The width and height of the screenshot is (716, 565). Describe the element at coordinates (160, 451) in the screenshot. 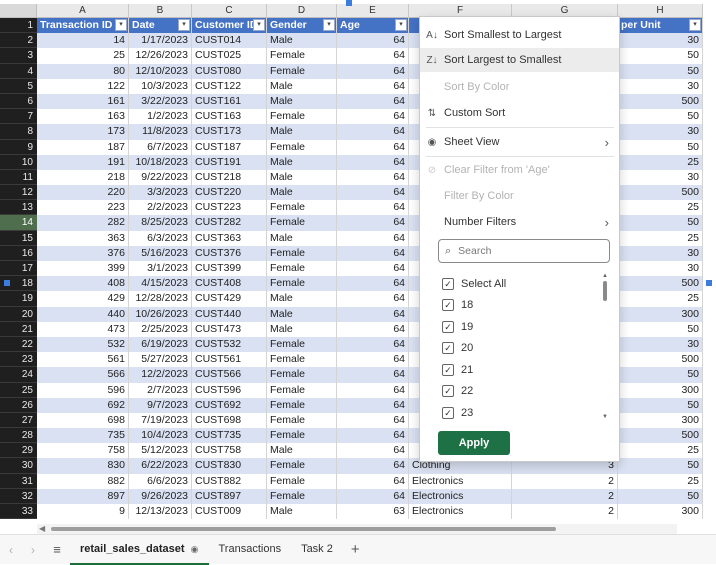

I see `table-cell: 5/12/2023` at that location.